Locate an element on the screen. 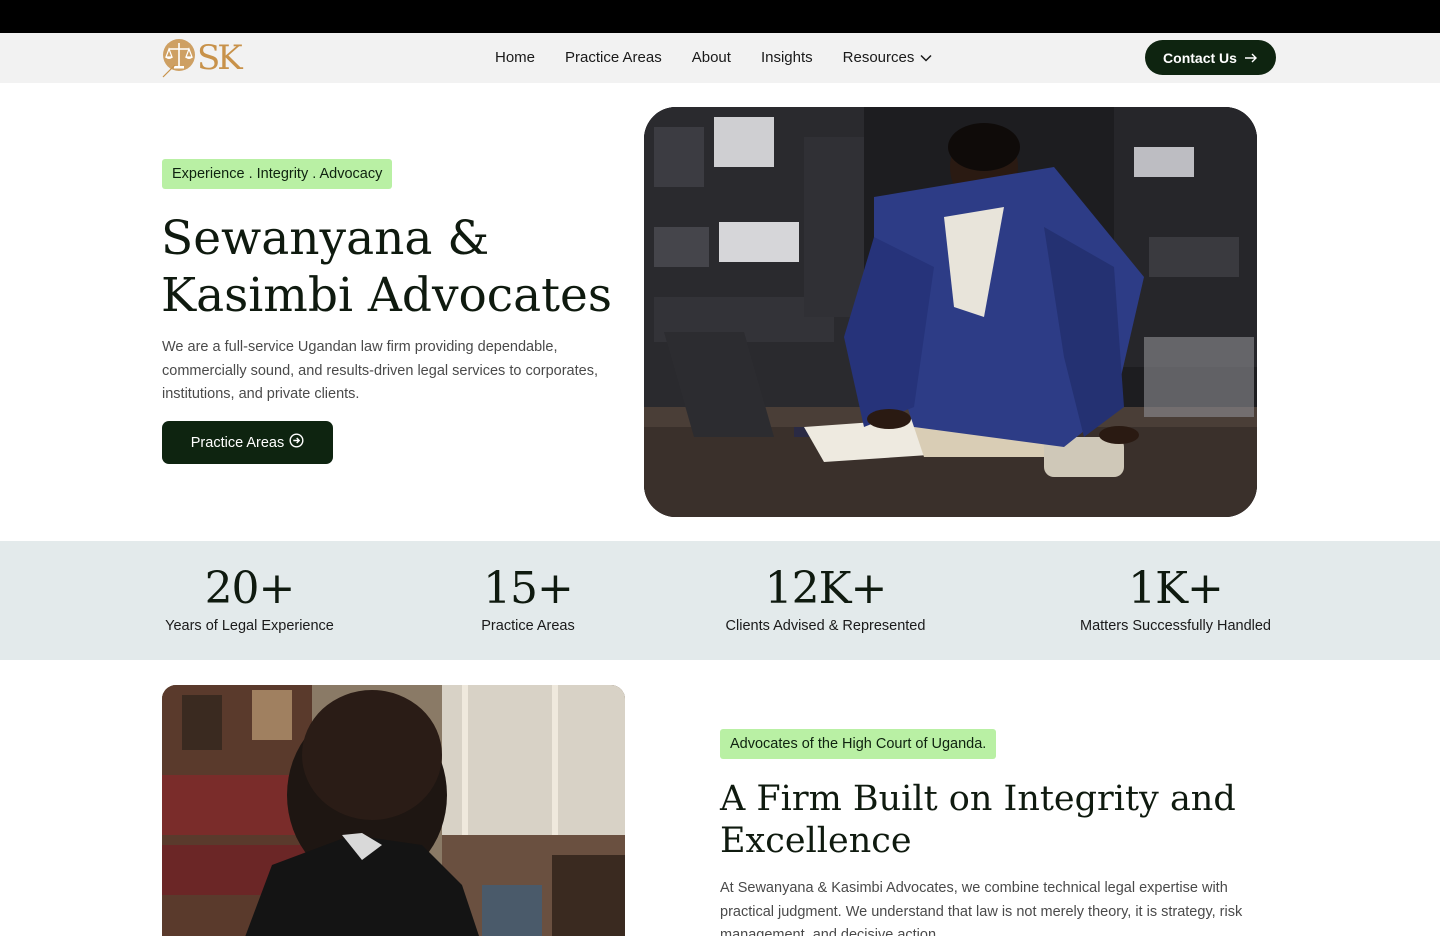 The height and width of the screenshot is (936, 1440). nav-item-home: Home is located at coordinates (515, 58).